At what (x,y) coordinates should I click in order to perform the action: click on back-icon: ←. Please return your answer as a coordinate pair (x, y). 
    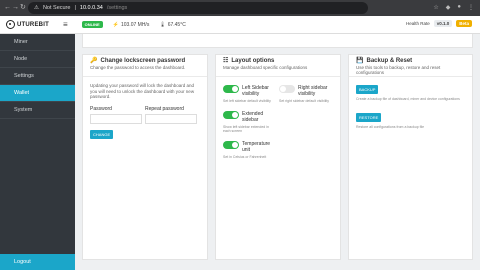
    Looking at the image, I should click on (7, 7).